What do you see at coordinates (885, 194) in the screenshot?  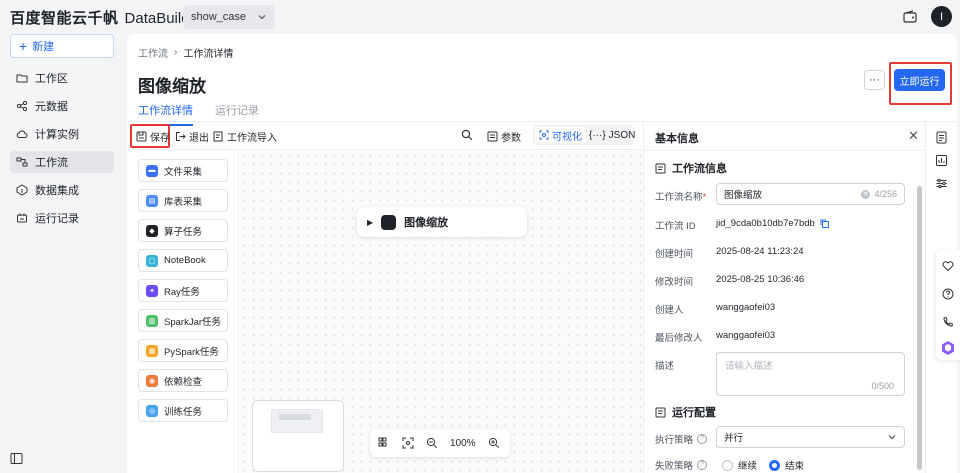 I see `name-char-count: 4/256` at bounding box center [885, 194].